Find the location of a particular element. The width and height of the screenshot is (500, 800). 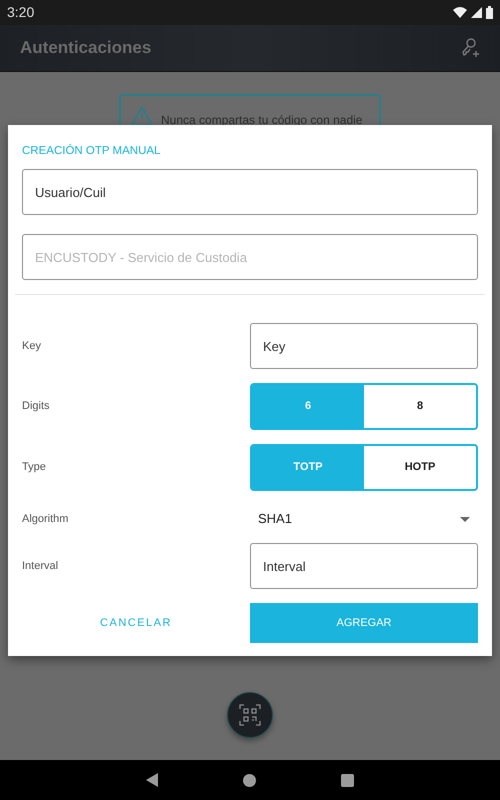

field-label: Key is located at coordinates (32, 346).